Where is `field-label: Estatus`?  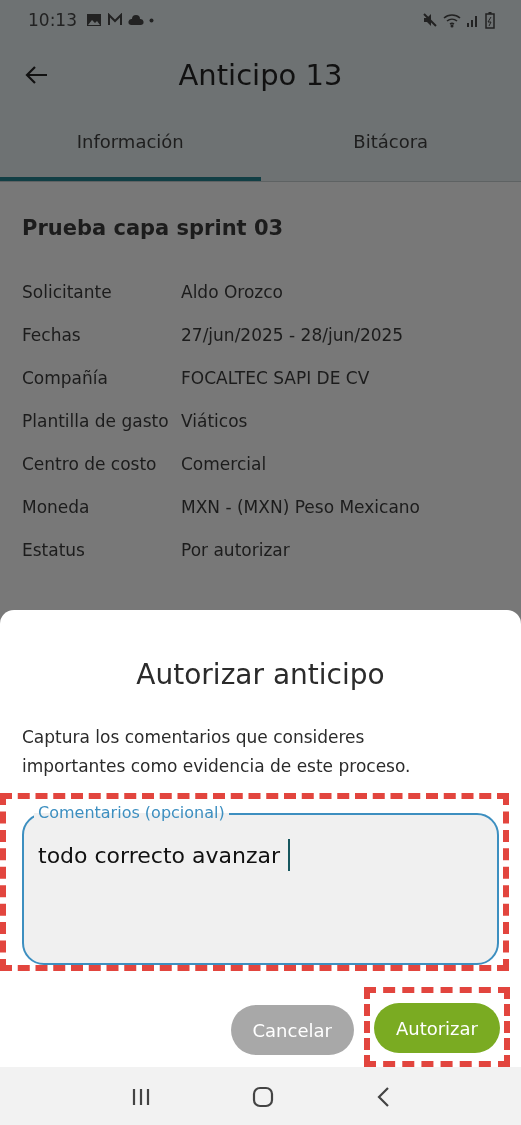
field-label: Estatus is located at coordinates (54, 550).